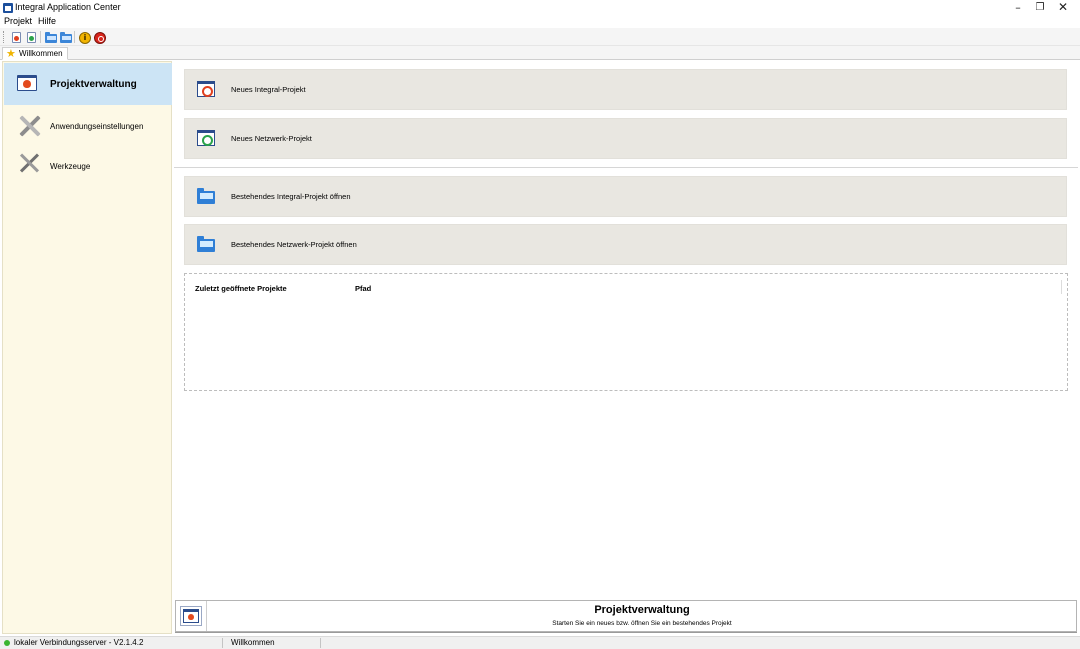 The image size is (1080, 649). I want to click on info-icon: i, so click(85, 38).